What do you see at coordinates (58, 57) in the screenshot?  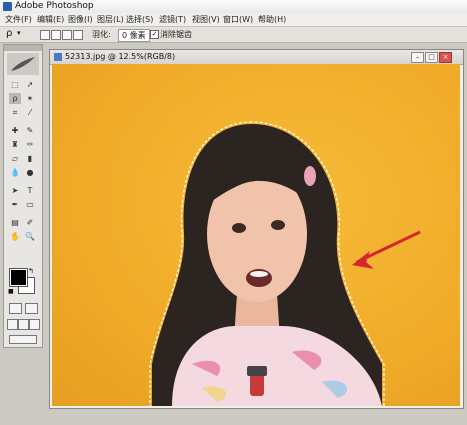 I see `document-icon` at bounding box center [58, 57].